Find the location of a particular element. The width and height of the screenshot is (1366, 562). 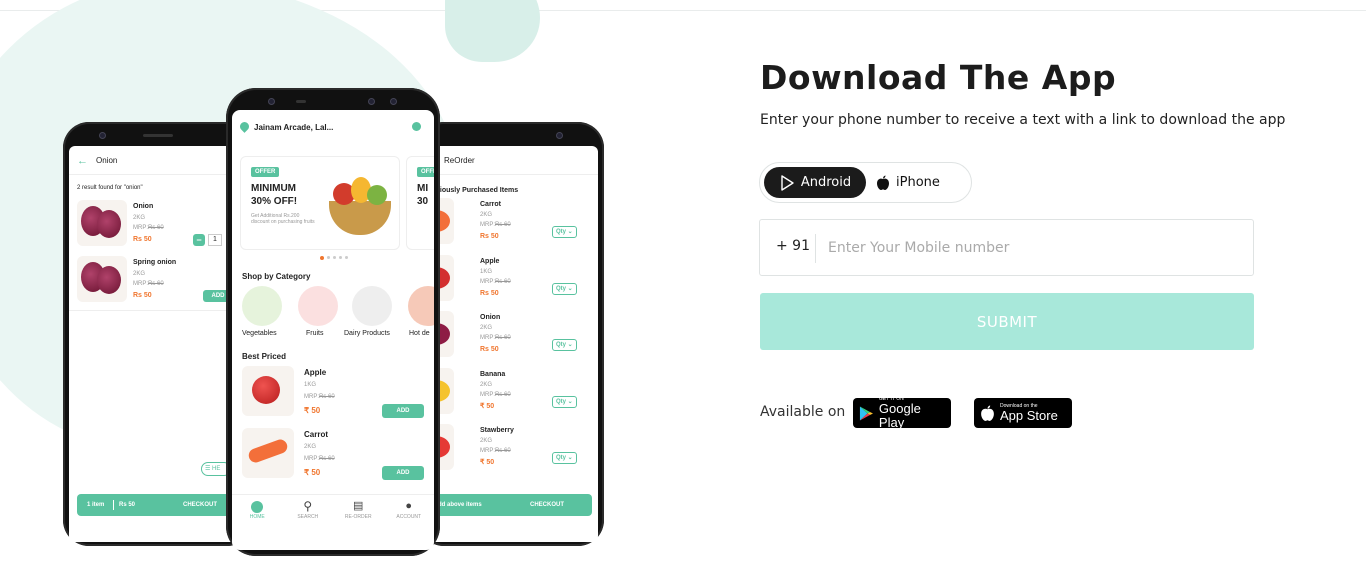

nav-search: ⚲ SEARCH is located at coordinates (308, 516).